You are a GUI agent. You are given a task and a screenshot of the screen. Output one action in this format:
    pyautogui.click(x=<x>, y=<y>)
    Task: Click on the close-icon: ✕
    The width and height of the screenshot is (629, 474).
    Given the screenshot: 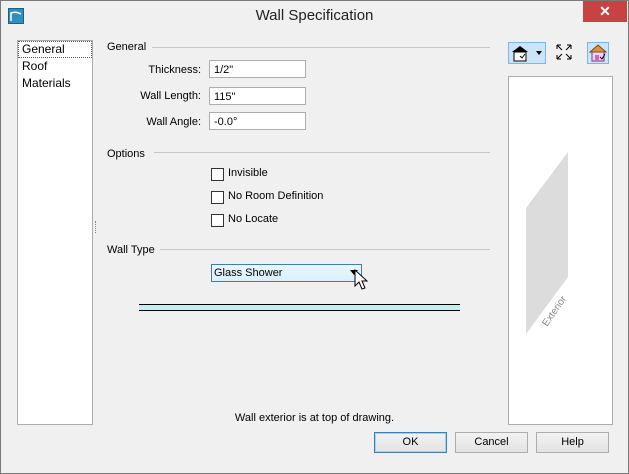 What is the action you would take?
    pyautogui.click(x=605, y=11)
    